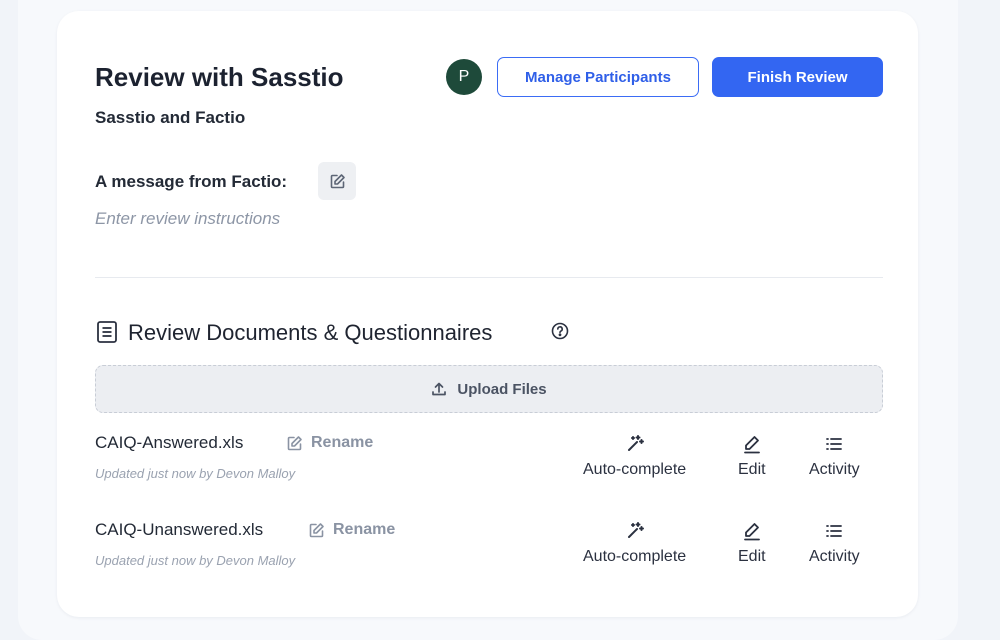 The image size is (1000, 640). What do you see at coordinates (797, 77) in the screenshot?
I see `finish-review-button: Finish Review` at bounding box center [797, 77].